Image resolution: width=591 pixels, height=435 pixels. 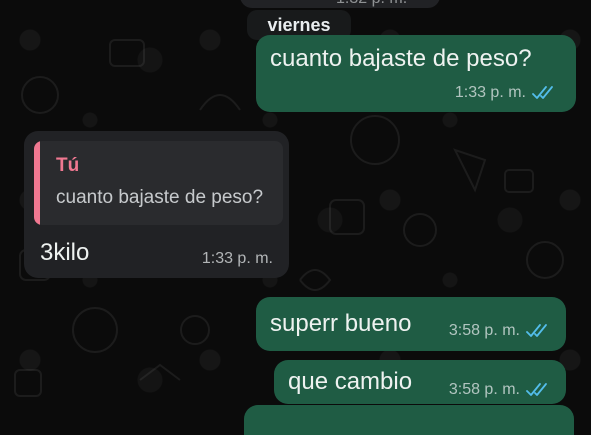 I want to click on outgoing-message-bubble: cuanto bajaste de peso? 1:33 p. m., so click(x=416, y=73).